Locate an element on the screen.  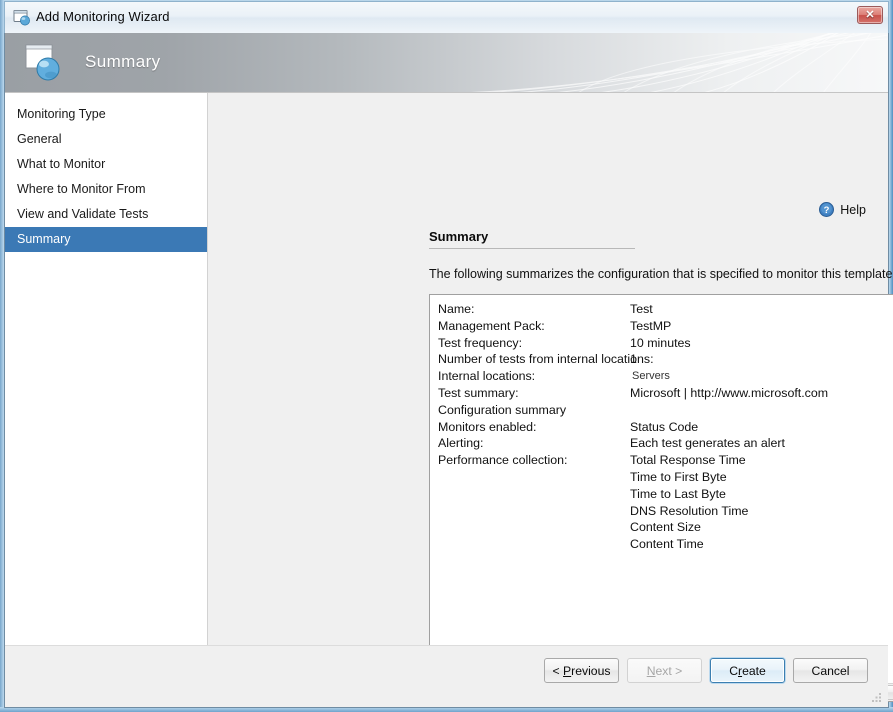
summary-value: Content Time is located at coordinates (667, 544).